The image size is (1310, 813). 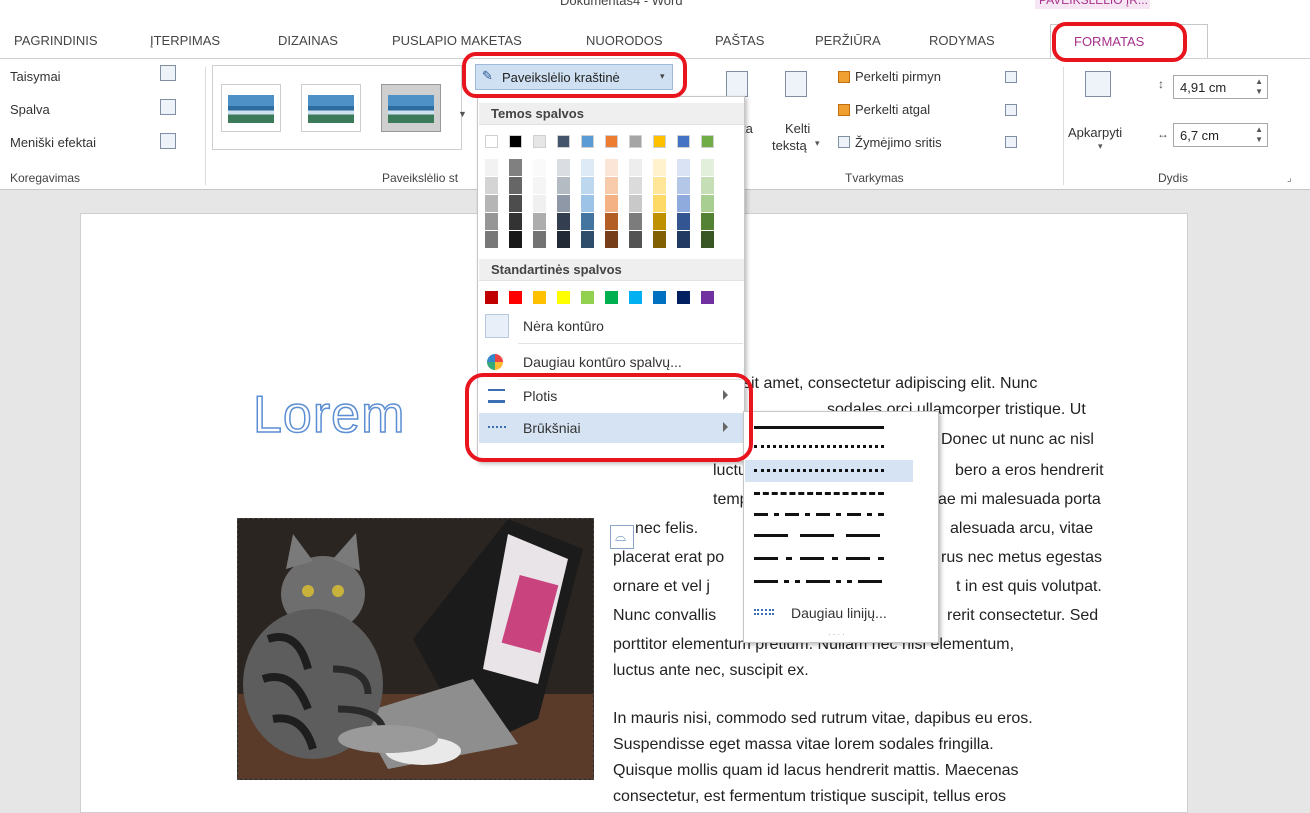 I want to click on corrections-button: Taisymai, so click(x=35, y=76).